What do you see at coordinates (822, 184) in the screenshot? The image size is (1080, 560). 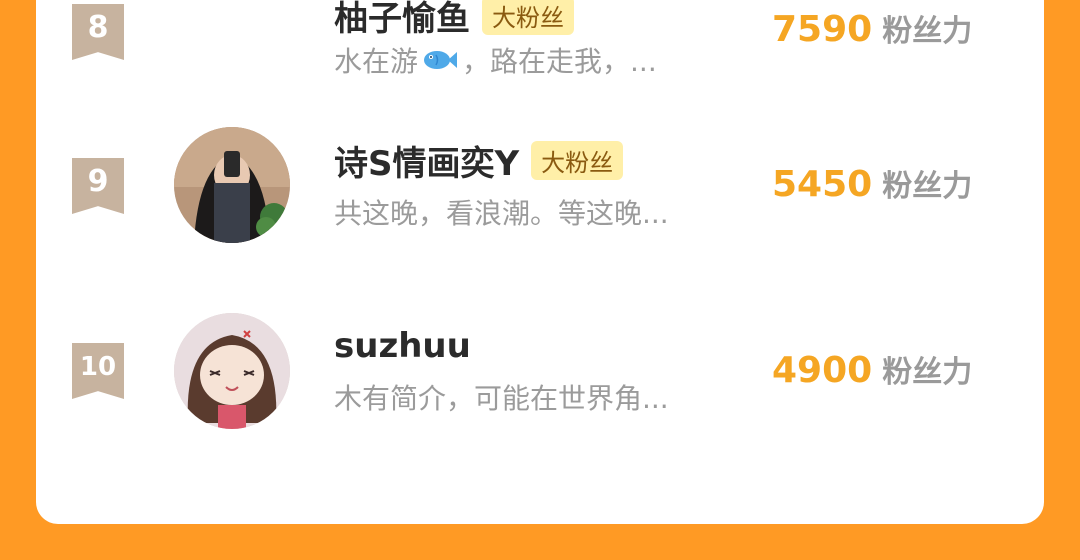 I see `score-value: 5450` at bounding box center [822, 184].